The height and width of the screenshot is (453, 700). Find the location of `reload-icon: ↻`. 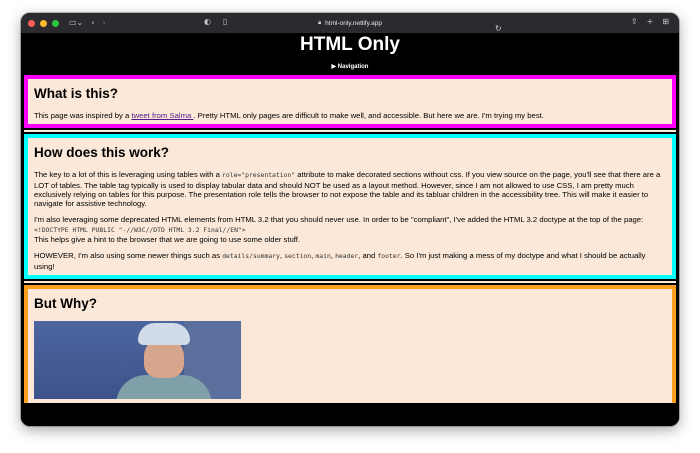

reload-icon: ↻ is located at coordinates (498, 28).